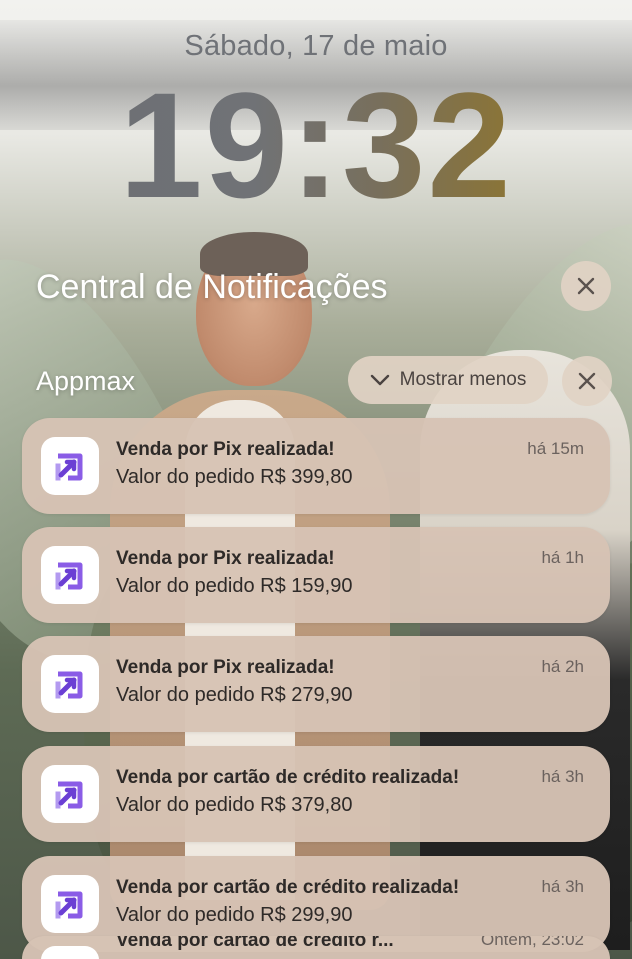 The width and height of the screenshot is (632, 959). Describe the element at coordinates (562, 557) in the screenshot. I see `notification-time: há 1h` at that location.